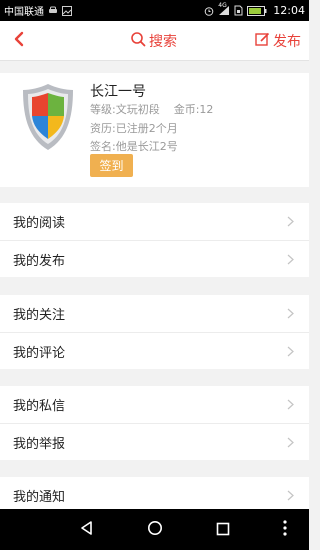 The height and width of the screenshot is (550, 320). Describe the element at coordinates (257, 10) in the screenshot. I see `battery-icon` at that location.